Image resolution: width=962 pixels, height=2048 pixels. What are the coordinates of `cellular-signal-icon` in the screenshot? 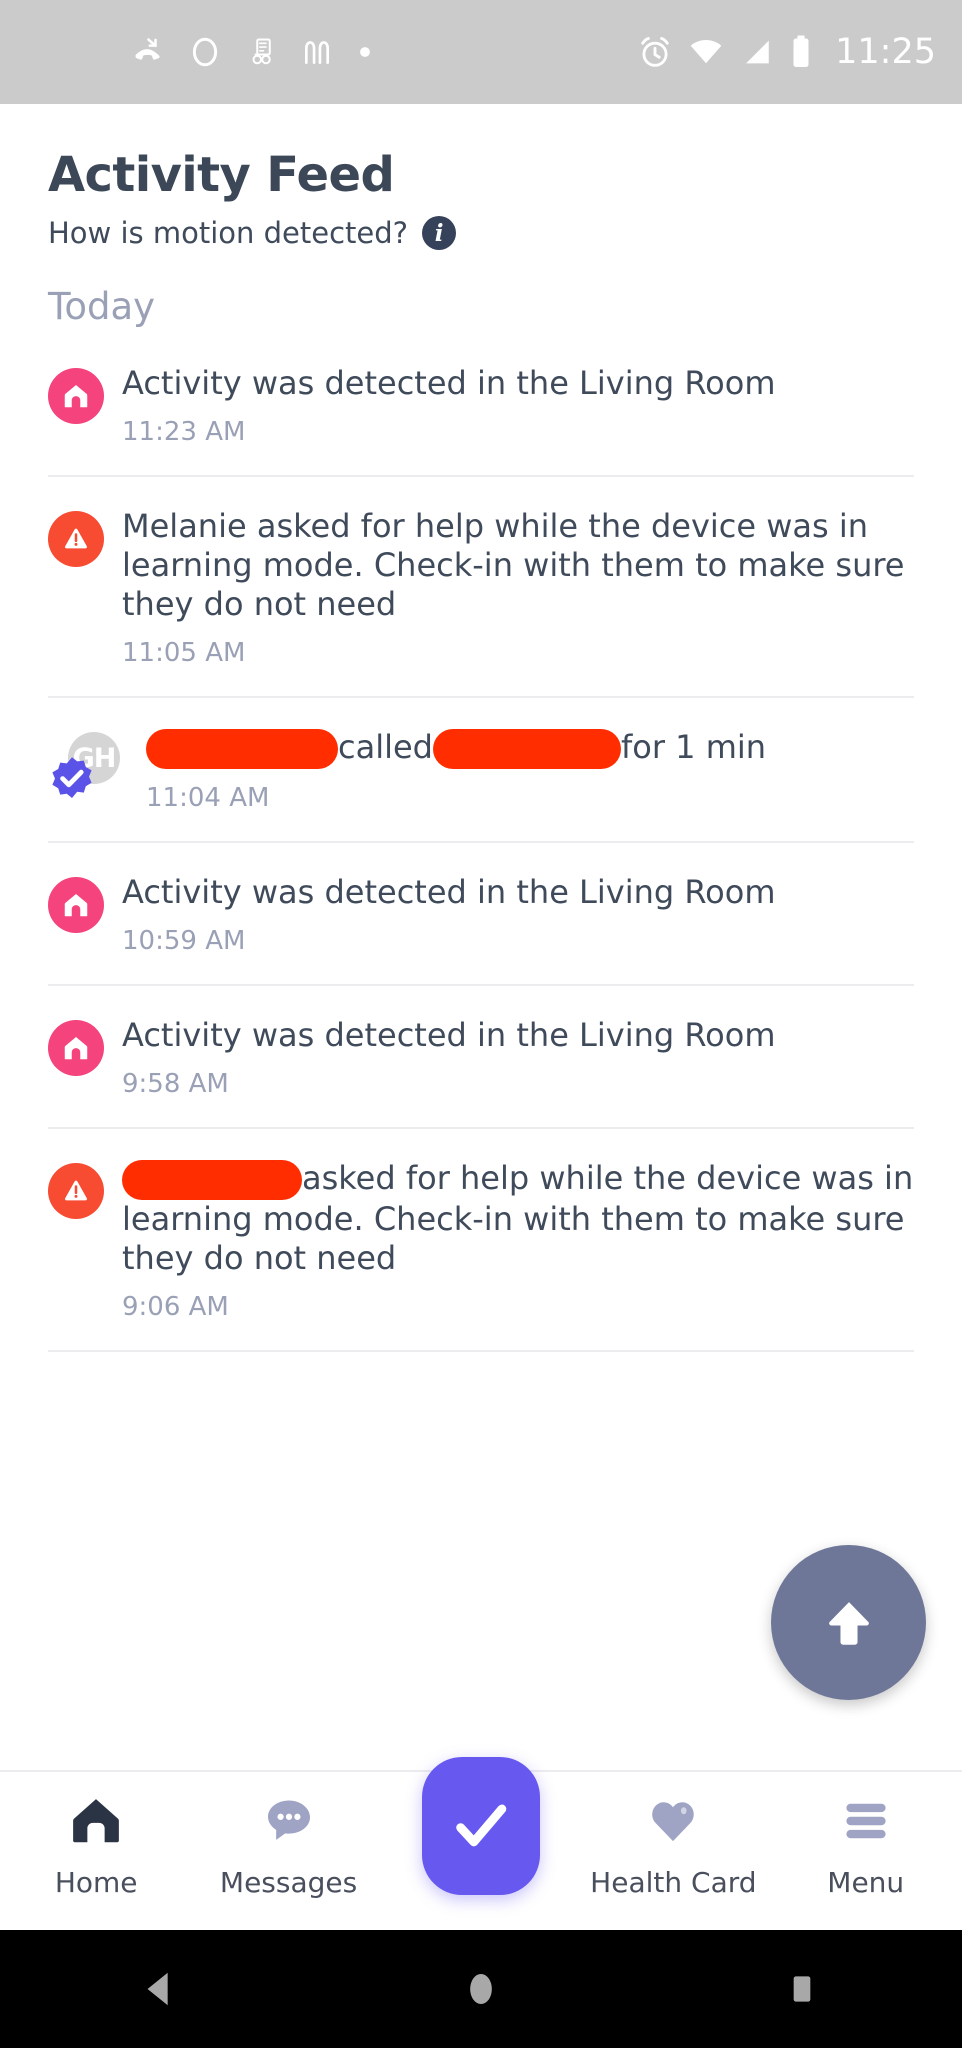 It's located at (757, 52).